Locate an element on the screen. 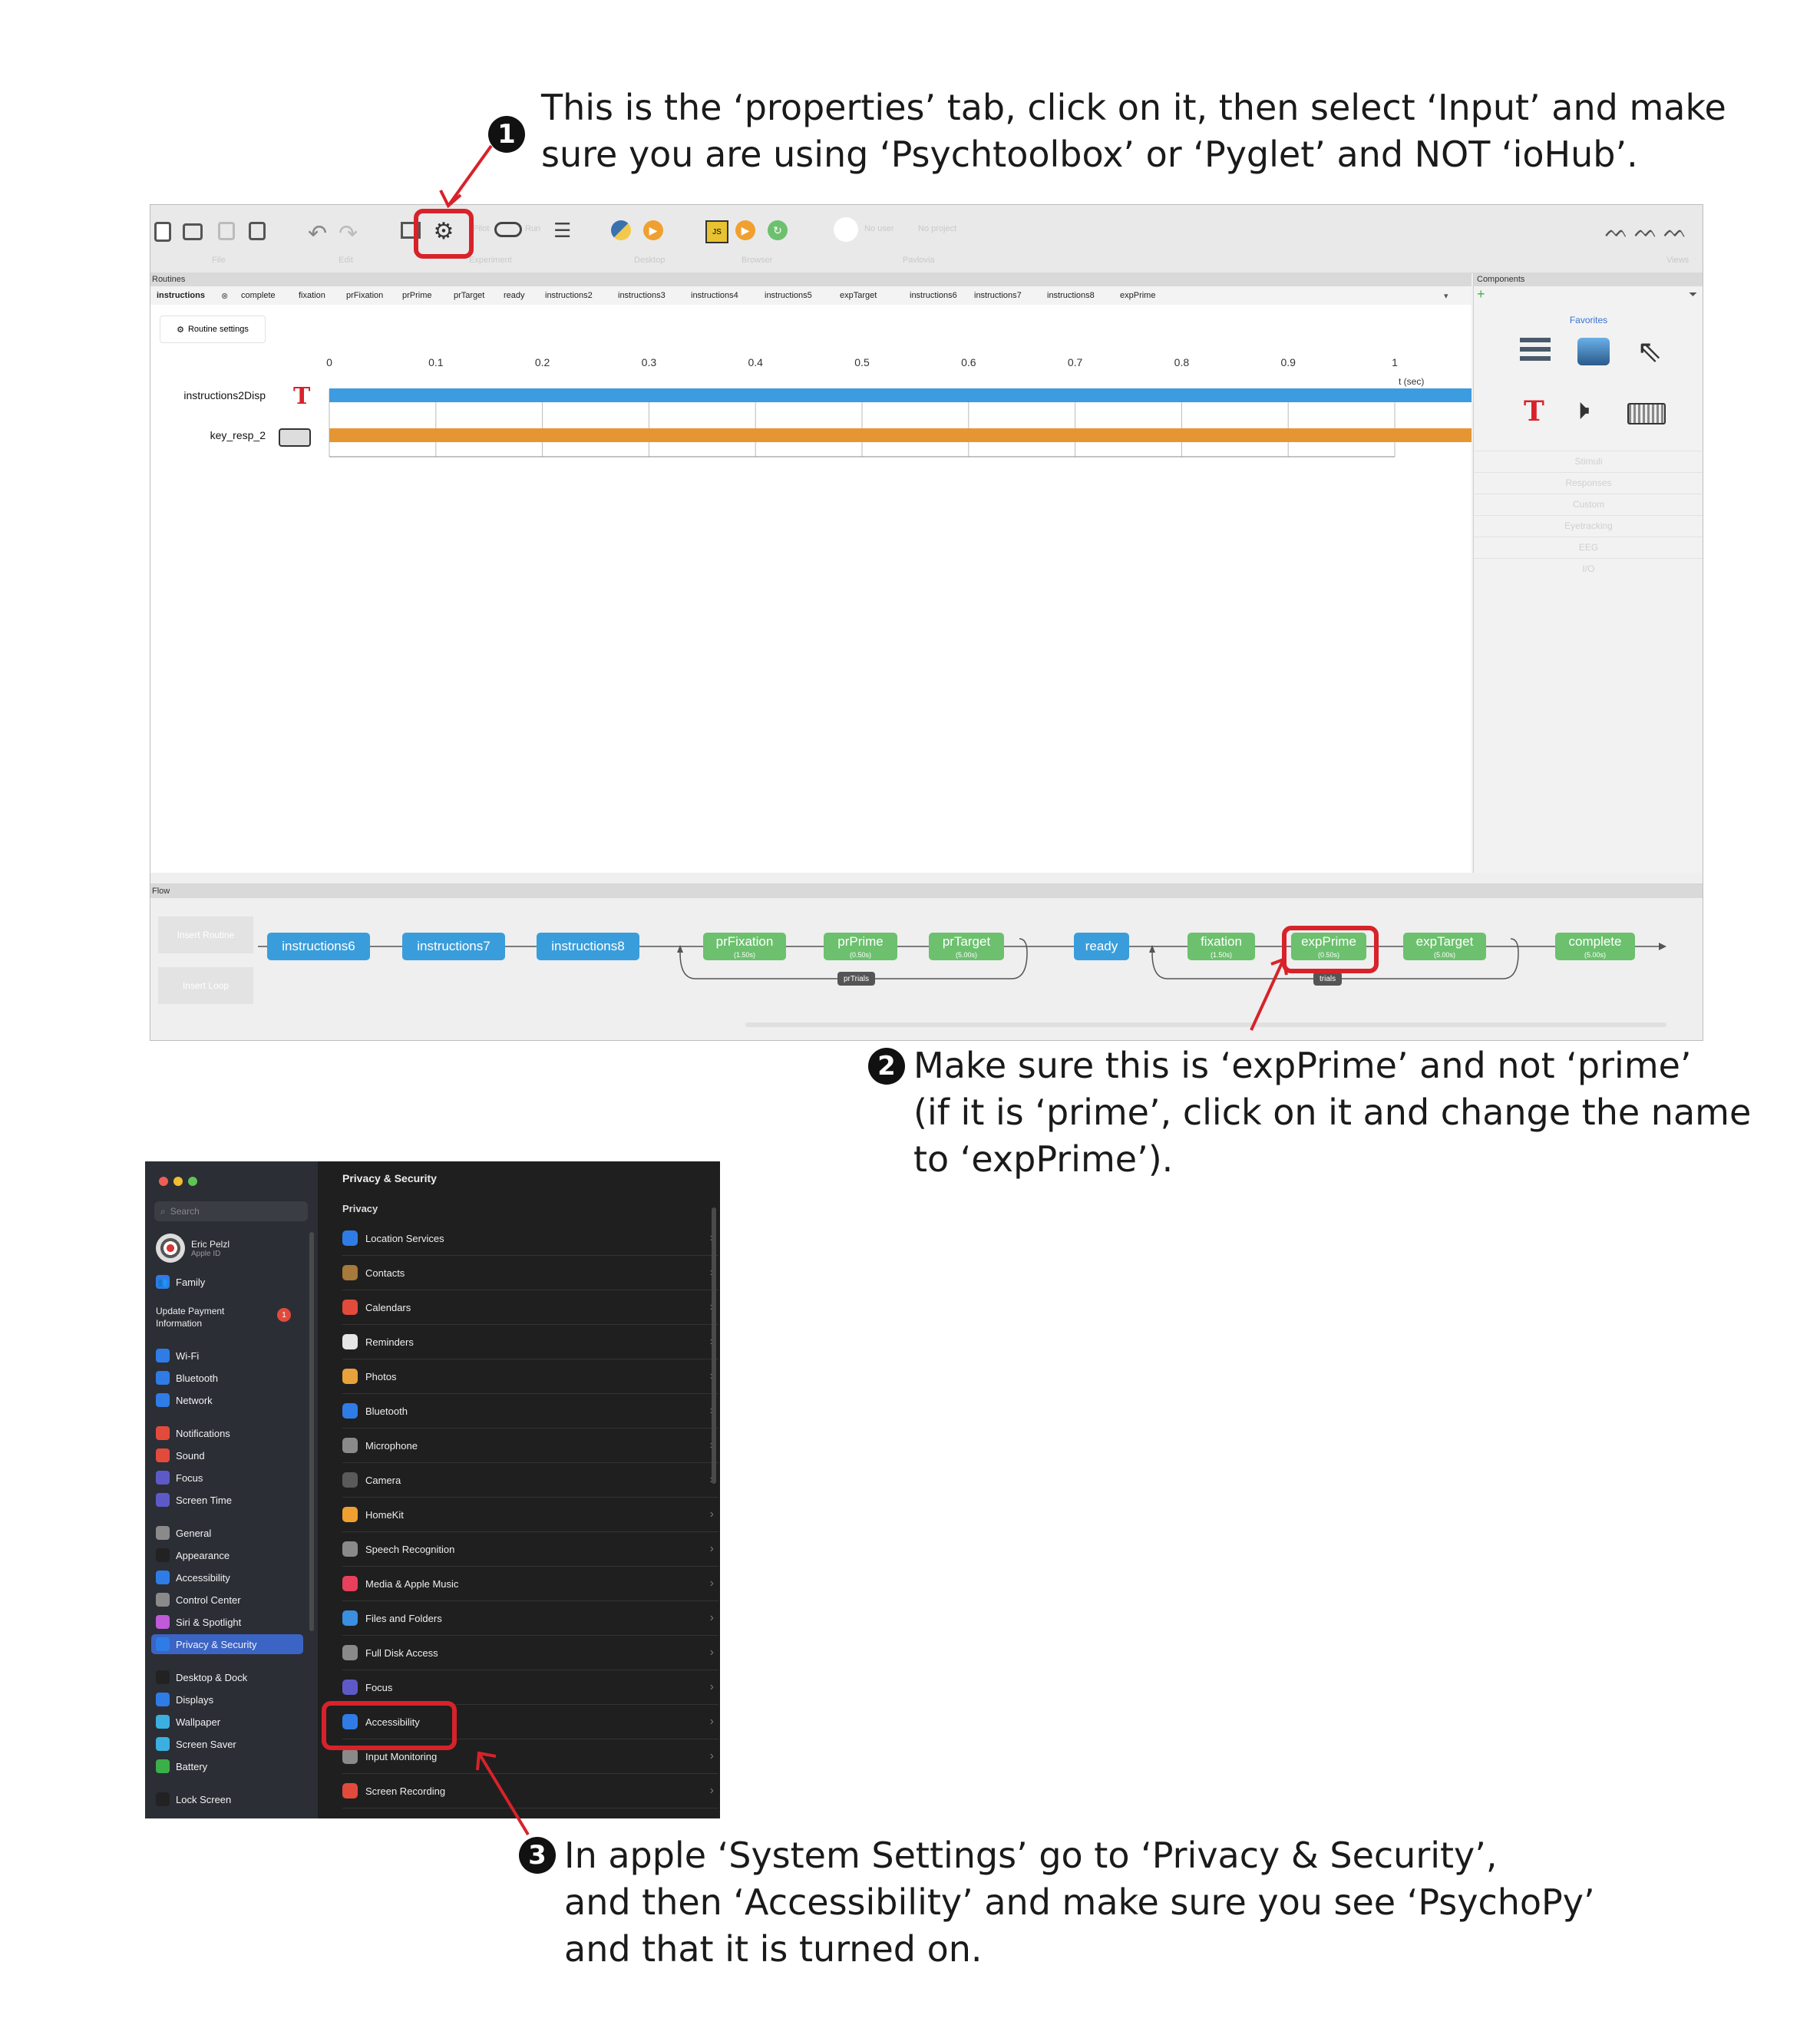 This screenshot has width=1820, height=2038. project-label: No project is located at coordinates (937, 228).